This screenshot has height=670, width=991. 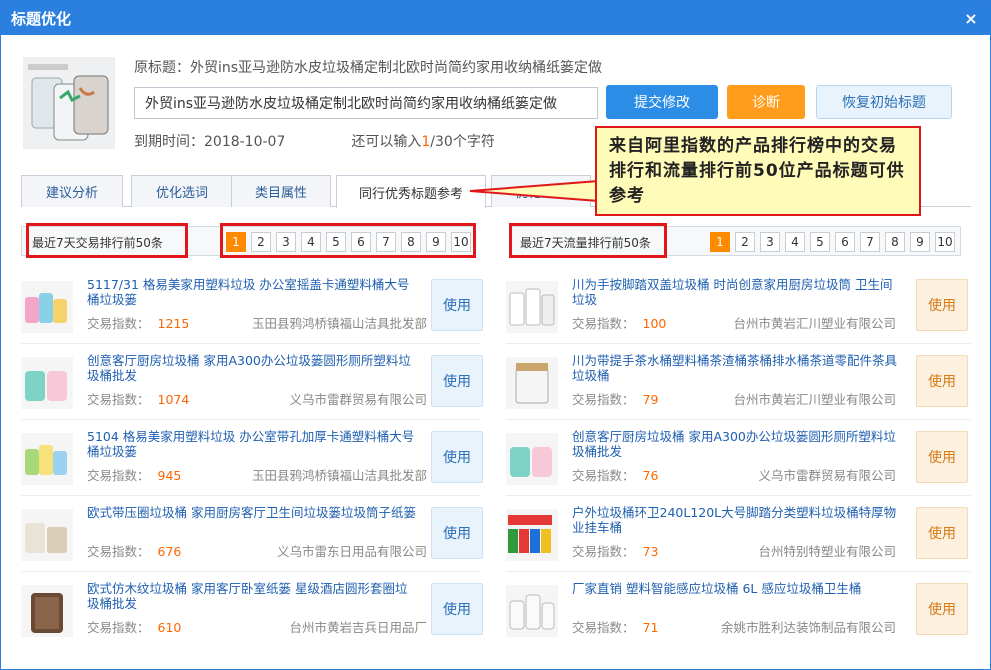 I want to click on restore-title-button: 恢复初始标题, so click(x=884, y=102).